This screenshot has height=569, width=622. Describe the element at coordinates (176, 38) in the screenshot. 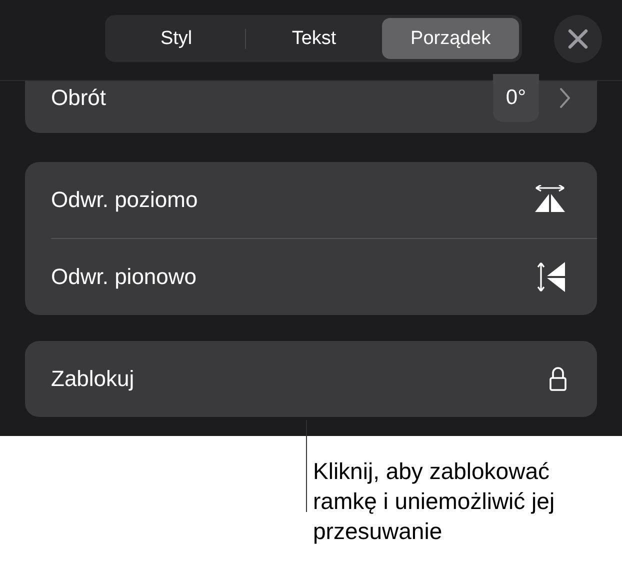

I see `tab: Styl` at that location.